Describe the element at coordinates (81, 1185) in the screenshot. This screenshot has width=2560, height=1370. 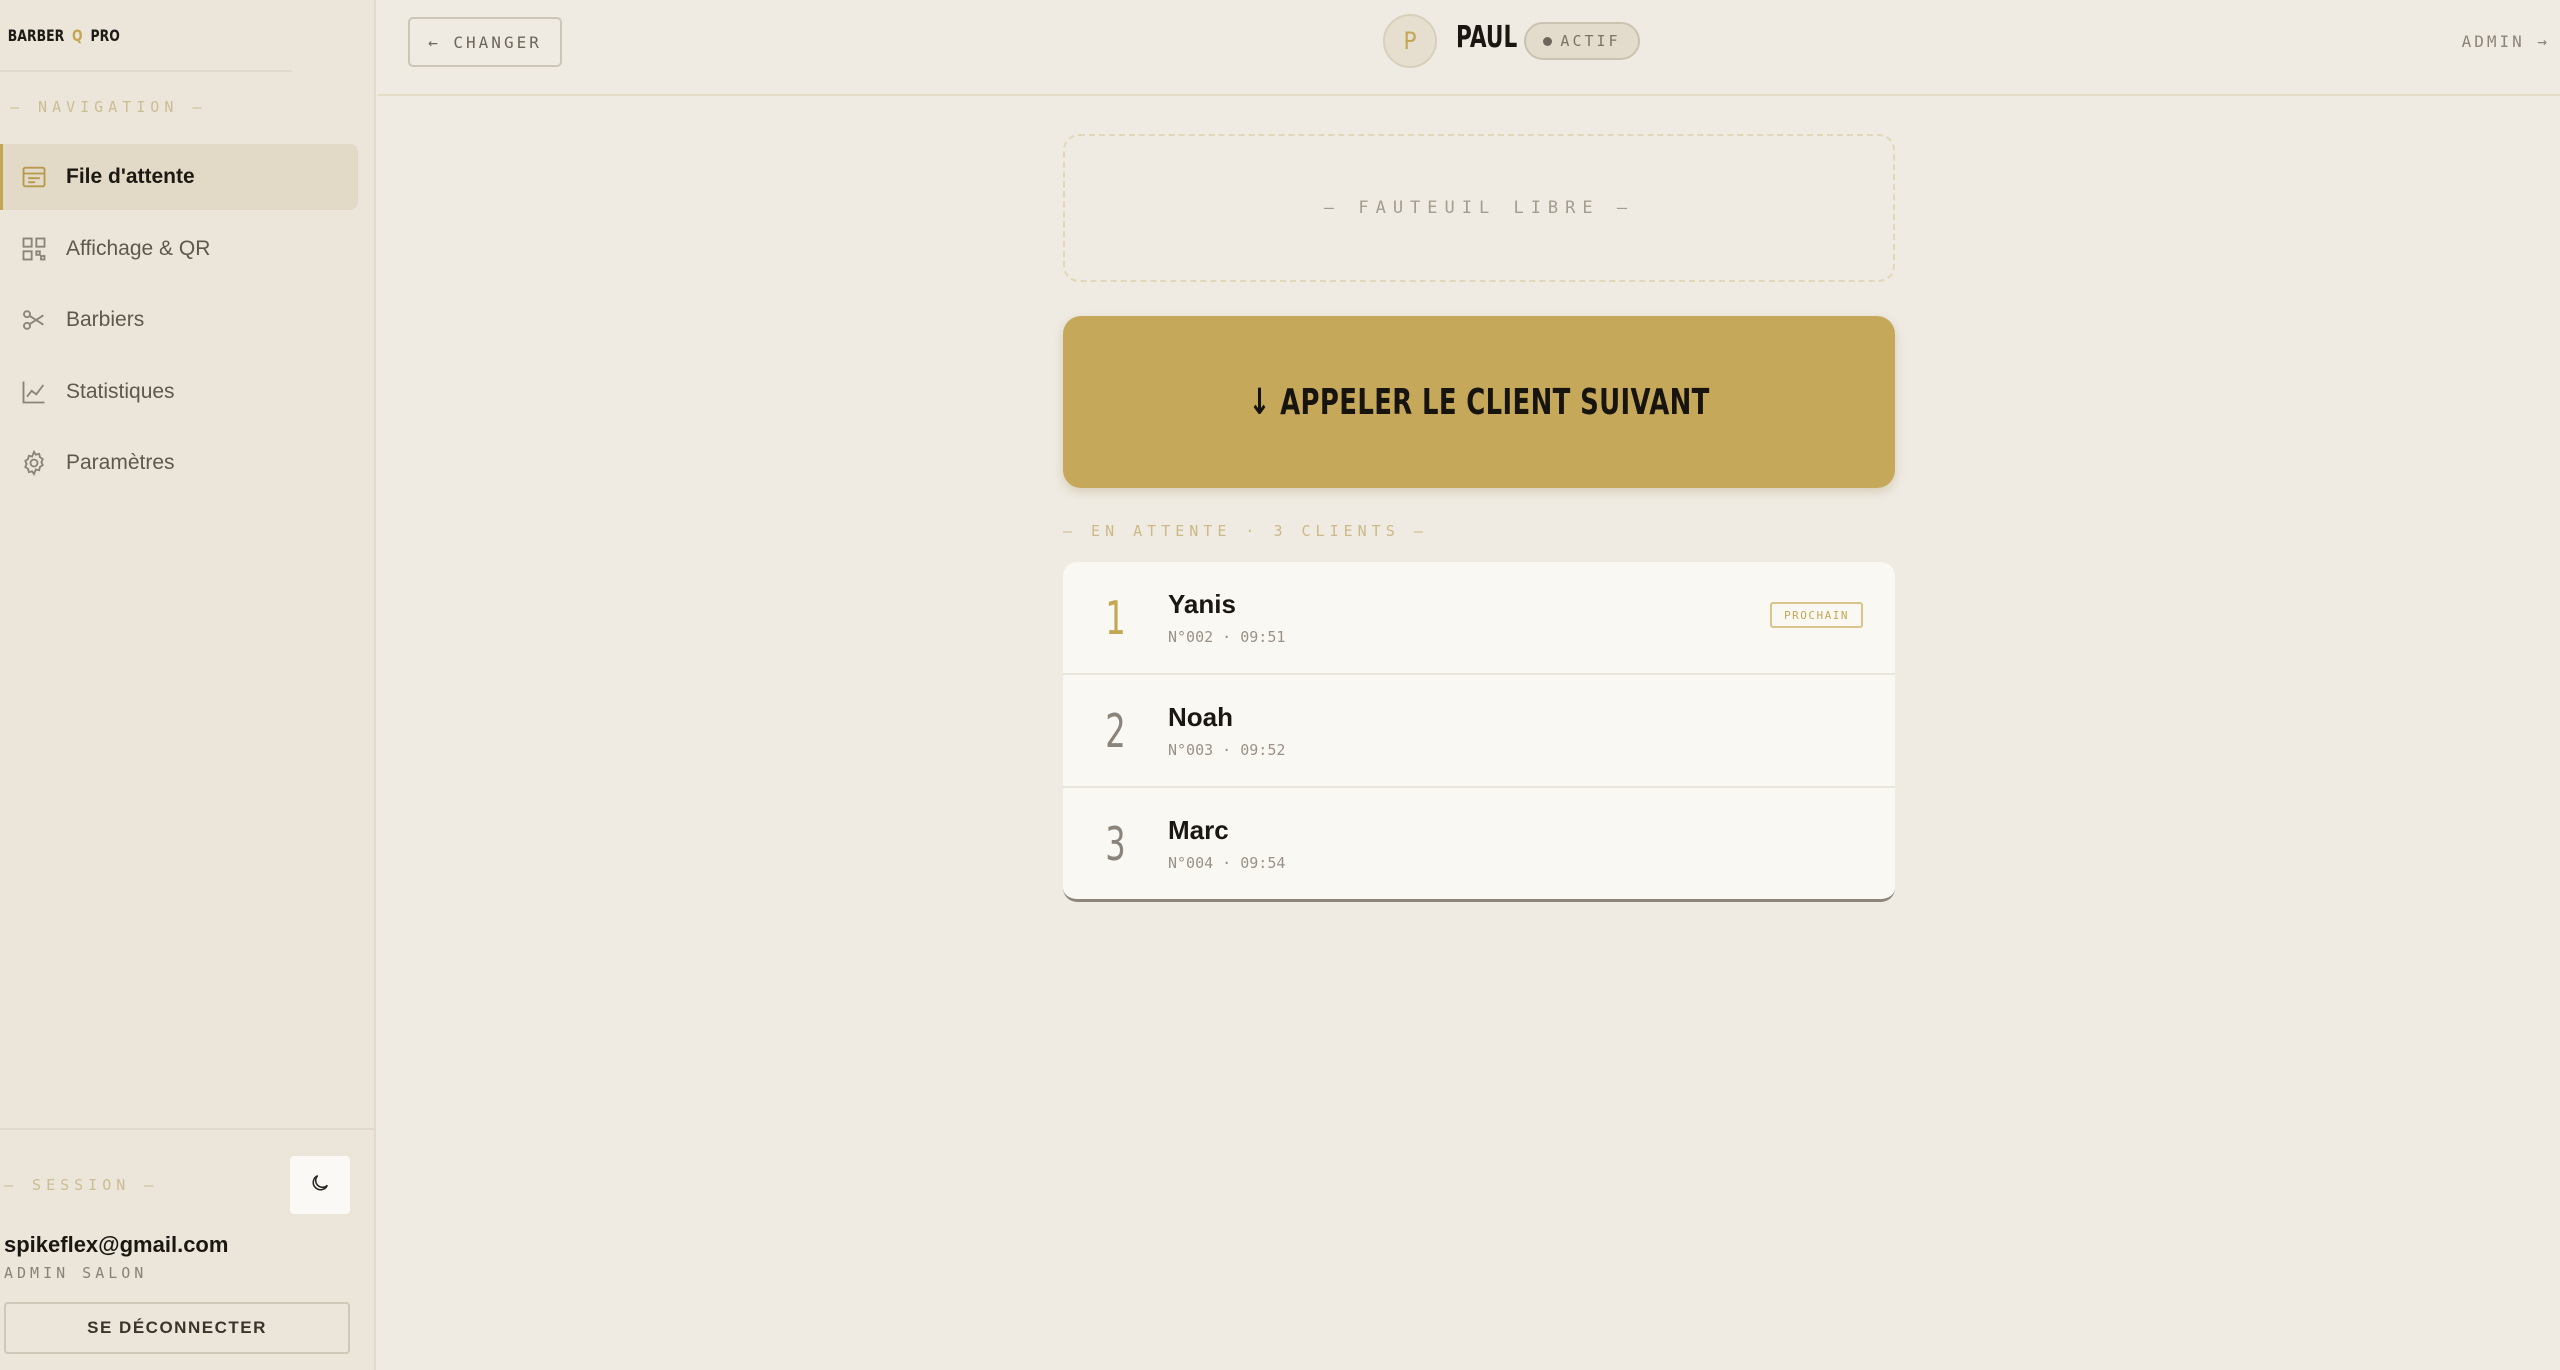
I see `session-heading: — SESSION —` at that location.